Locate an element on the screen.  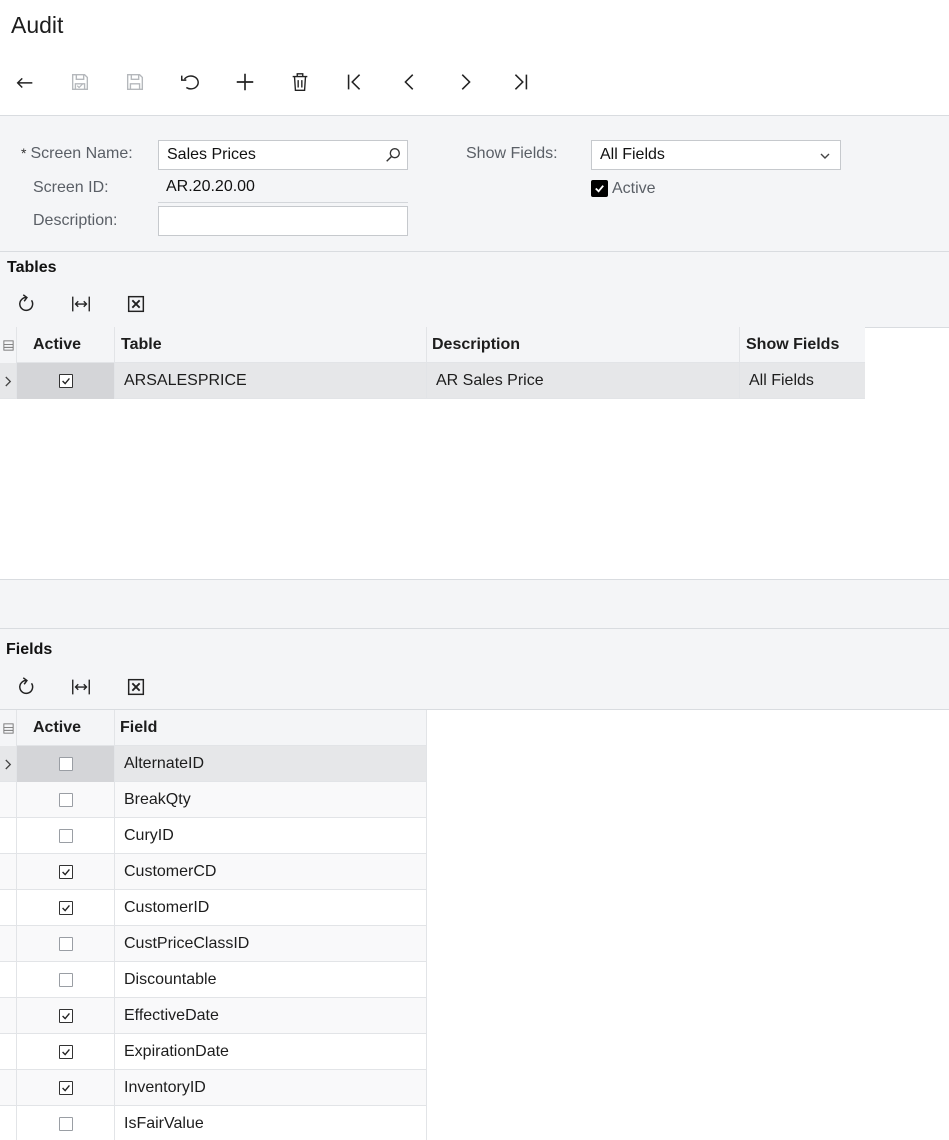
table-active-checkbox is located at coordinates (66, 381).